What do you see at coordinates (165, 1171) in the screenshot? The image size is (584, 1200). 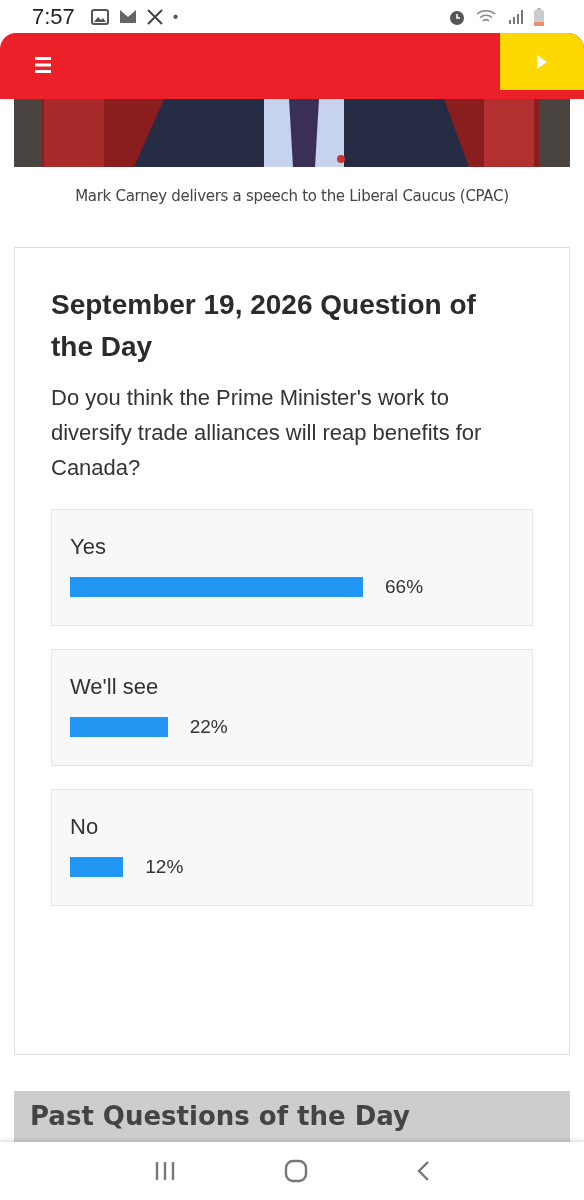 I see `recent-apps-icon` at bounding box center [165, 1171].